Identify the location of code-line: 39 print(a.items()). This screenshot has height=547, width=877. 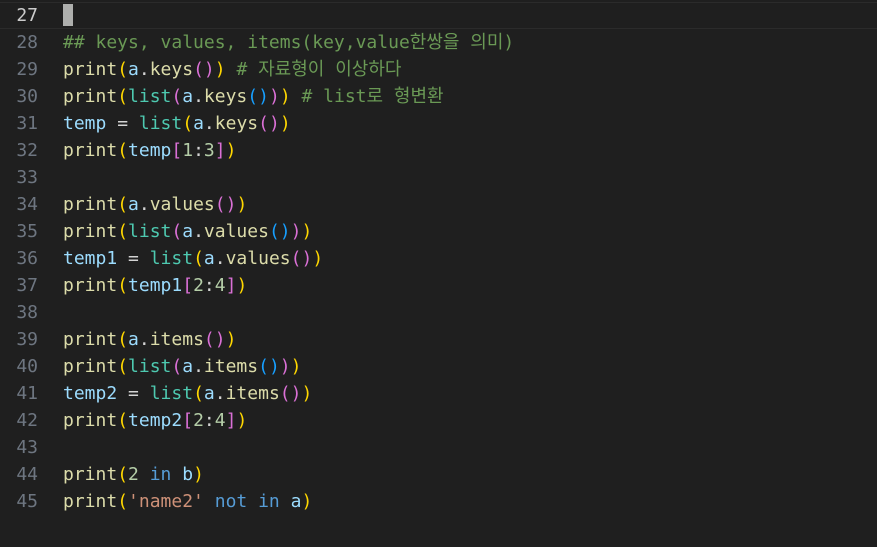
(438, 339).